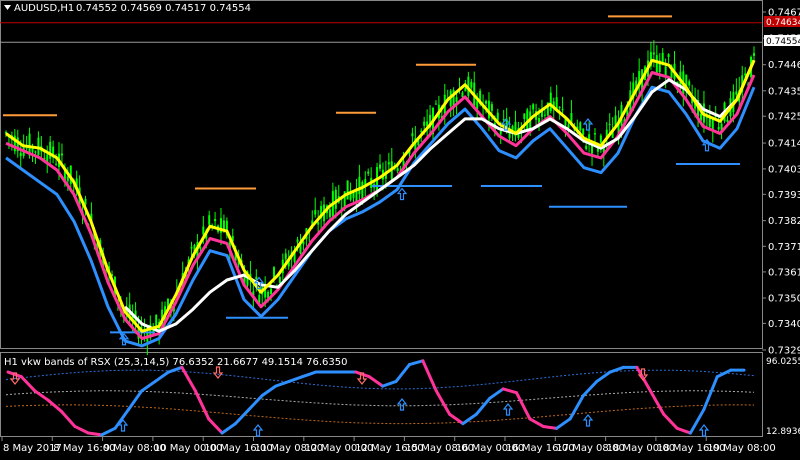 This screenshot has width=800, height=460. Describe the element at coordinates (741, 448) in the screenshot. I see `time-tick-label: 19 May 08:00` at that location.